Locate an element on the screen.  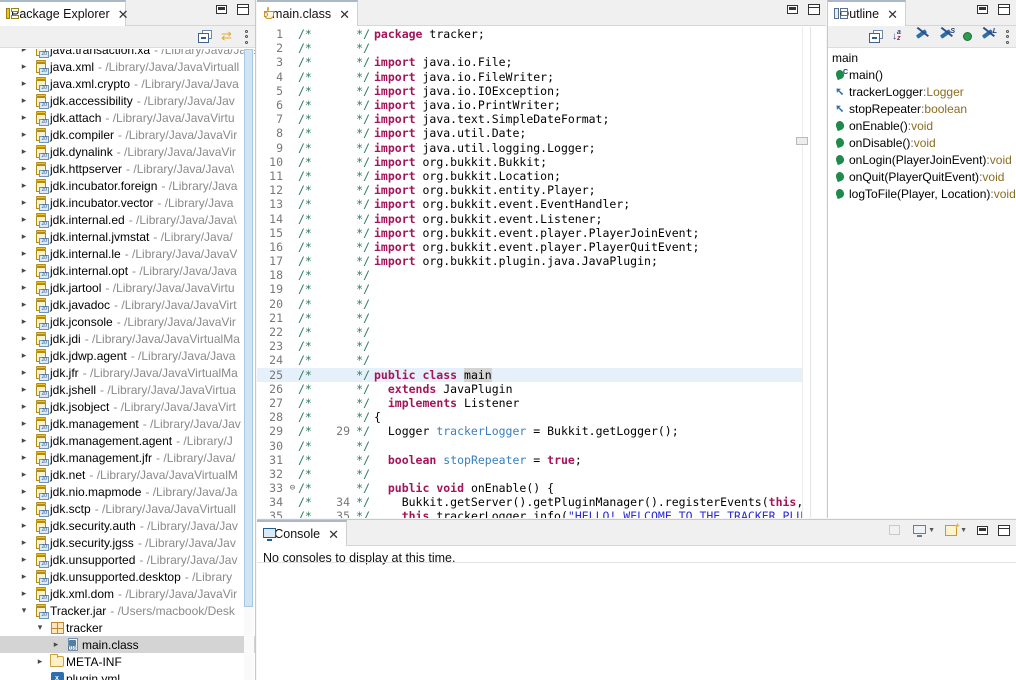
display-selected-console-icon is located at coordinates (920, 530).